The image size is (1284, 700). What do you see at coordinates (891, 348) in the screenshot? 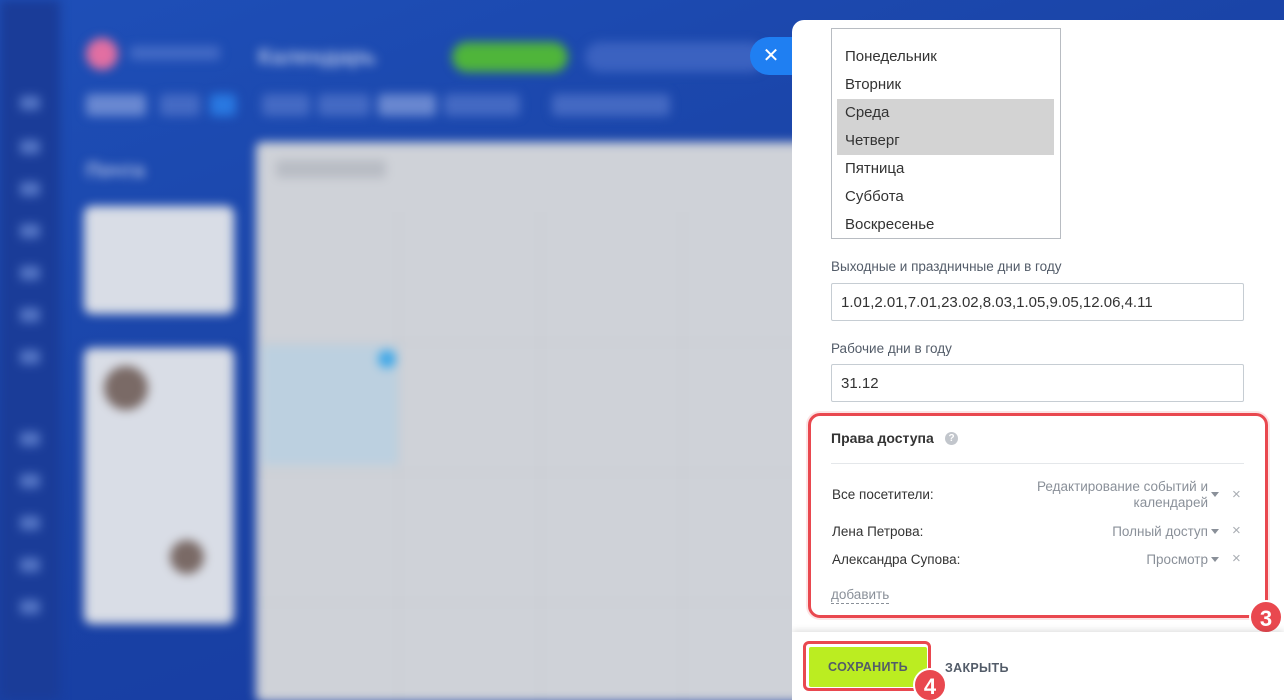
I see `workdays-label: Рабочие дни в году` at bounding box center [891, 348].